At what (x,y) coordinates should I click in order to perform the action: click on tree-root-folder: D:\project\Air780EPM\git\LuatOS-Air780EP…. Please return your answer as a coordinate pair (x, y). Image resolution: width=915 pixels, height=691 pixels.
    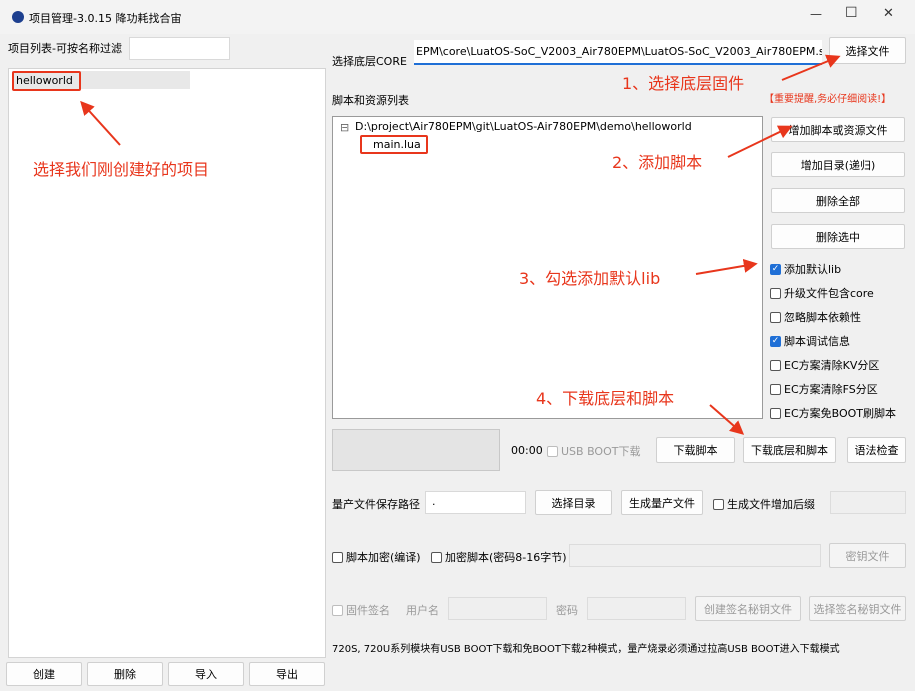
    Looking at the image, I should click on (523, 126).